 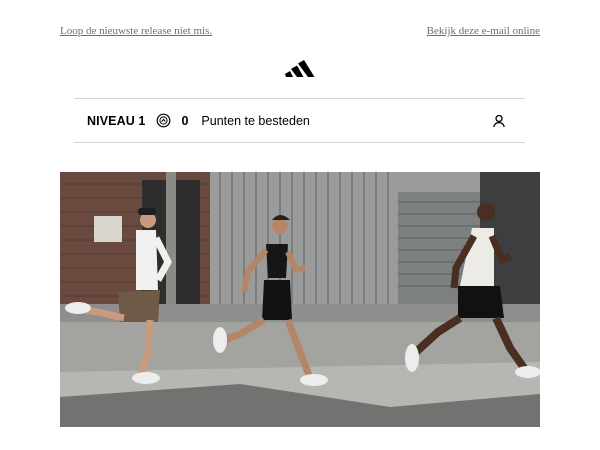 What do you see at coordinates (300, 69) in the screenshot?
I see `adidas-logo-icon` at bounding box center [300, 69].